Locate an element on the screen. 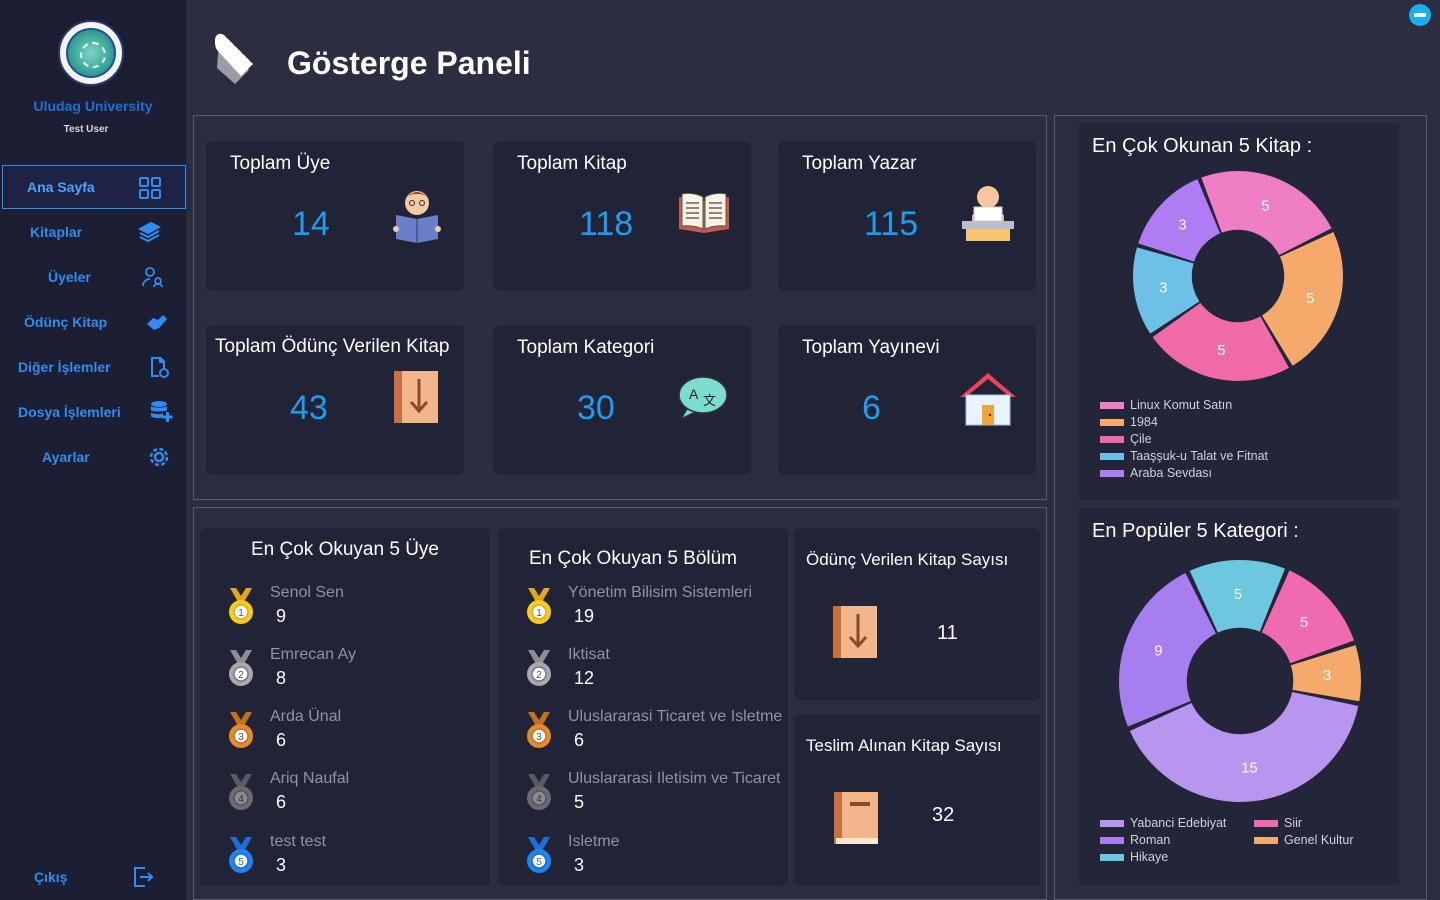  stat-value: 14 is located at coordinates (311, 224).